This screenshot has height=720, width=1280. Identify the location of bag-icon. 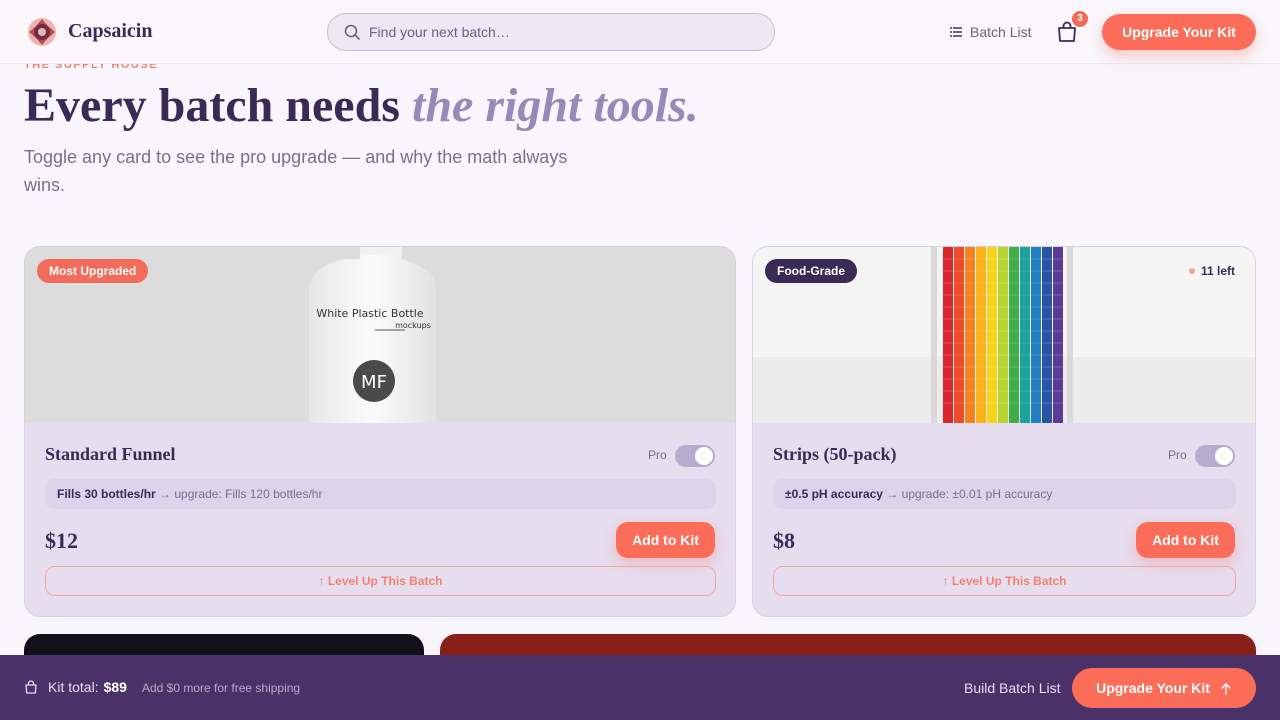
(31, 687).